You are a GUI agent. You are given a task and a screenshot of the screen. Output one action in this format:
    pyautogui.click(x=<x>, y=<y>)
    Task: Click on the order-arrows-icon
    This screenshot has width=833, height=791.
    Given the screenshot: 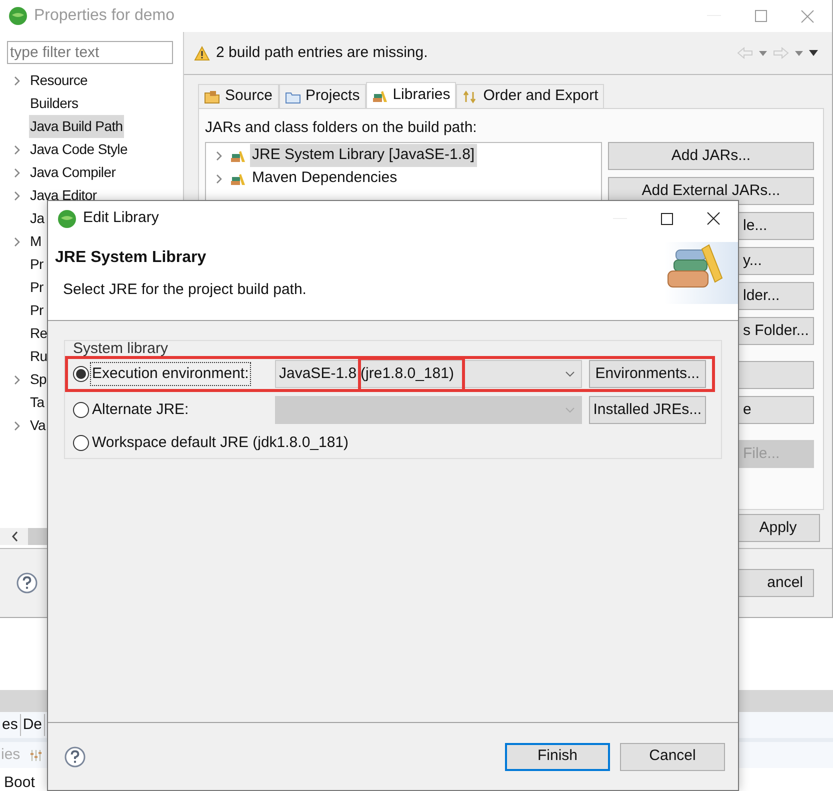 What is the action you would take?
    pyautogui.click(x=470, y=97)
    